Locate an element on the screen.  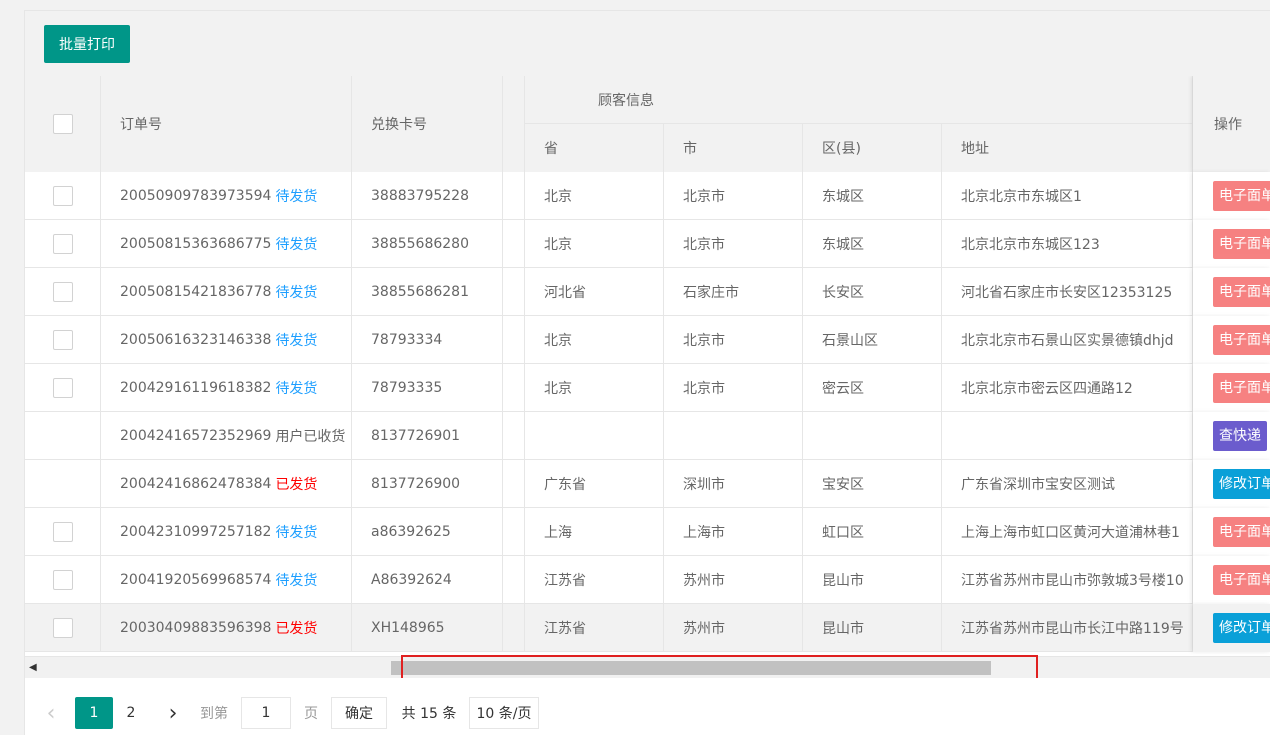
page-unit-label: 页 is located at coordinates (311, 714).